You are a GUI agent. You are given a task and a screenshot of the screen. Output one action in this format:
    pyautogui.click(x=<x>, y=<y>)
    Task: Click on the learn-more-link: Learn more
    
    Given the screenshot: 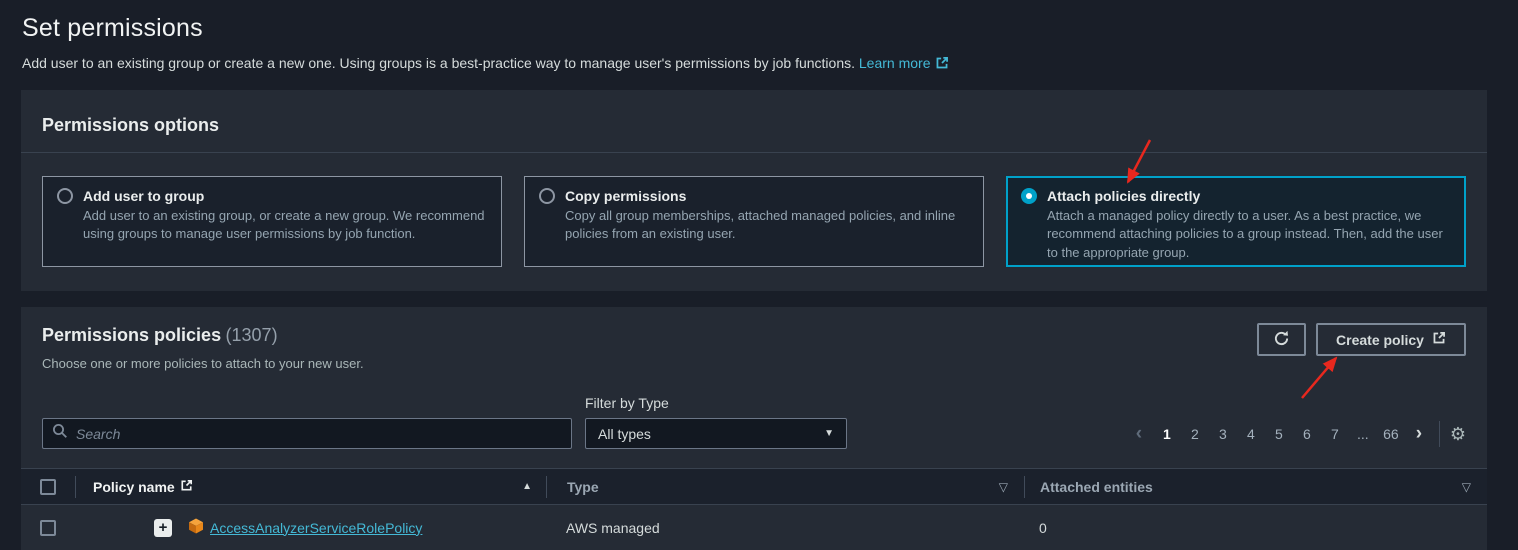 What is the action you would take?
    pyautogui.click(x=904, y=63)
    